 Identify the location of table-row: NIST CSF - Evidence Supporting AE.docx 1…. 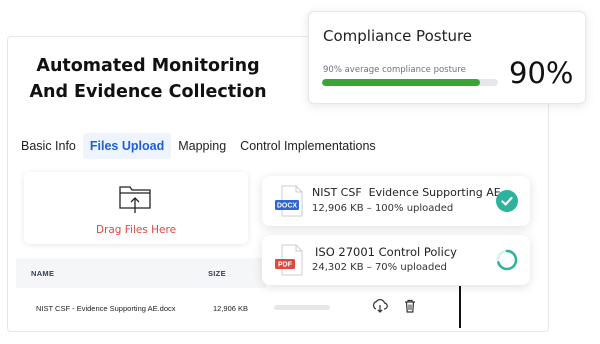
(236, 308).